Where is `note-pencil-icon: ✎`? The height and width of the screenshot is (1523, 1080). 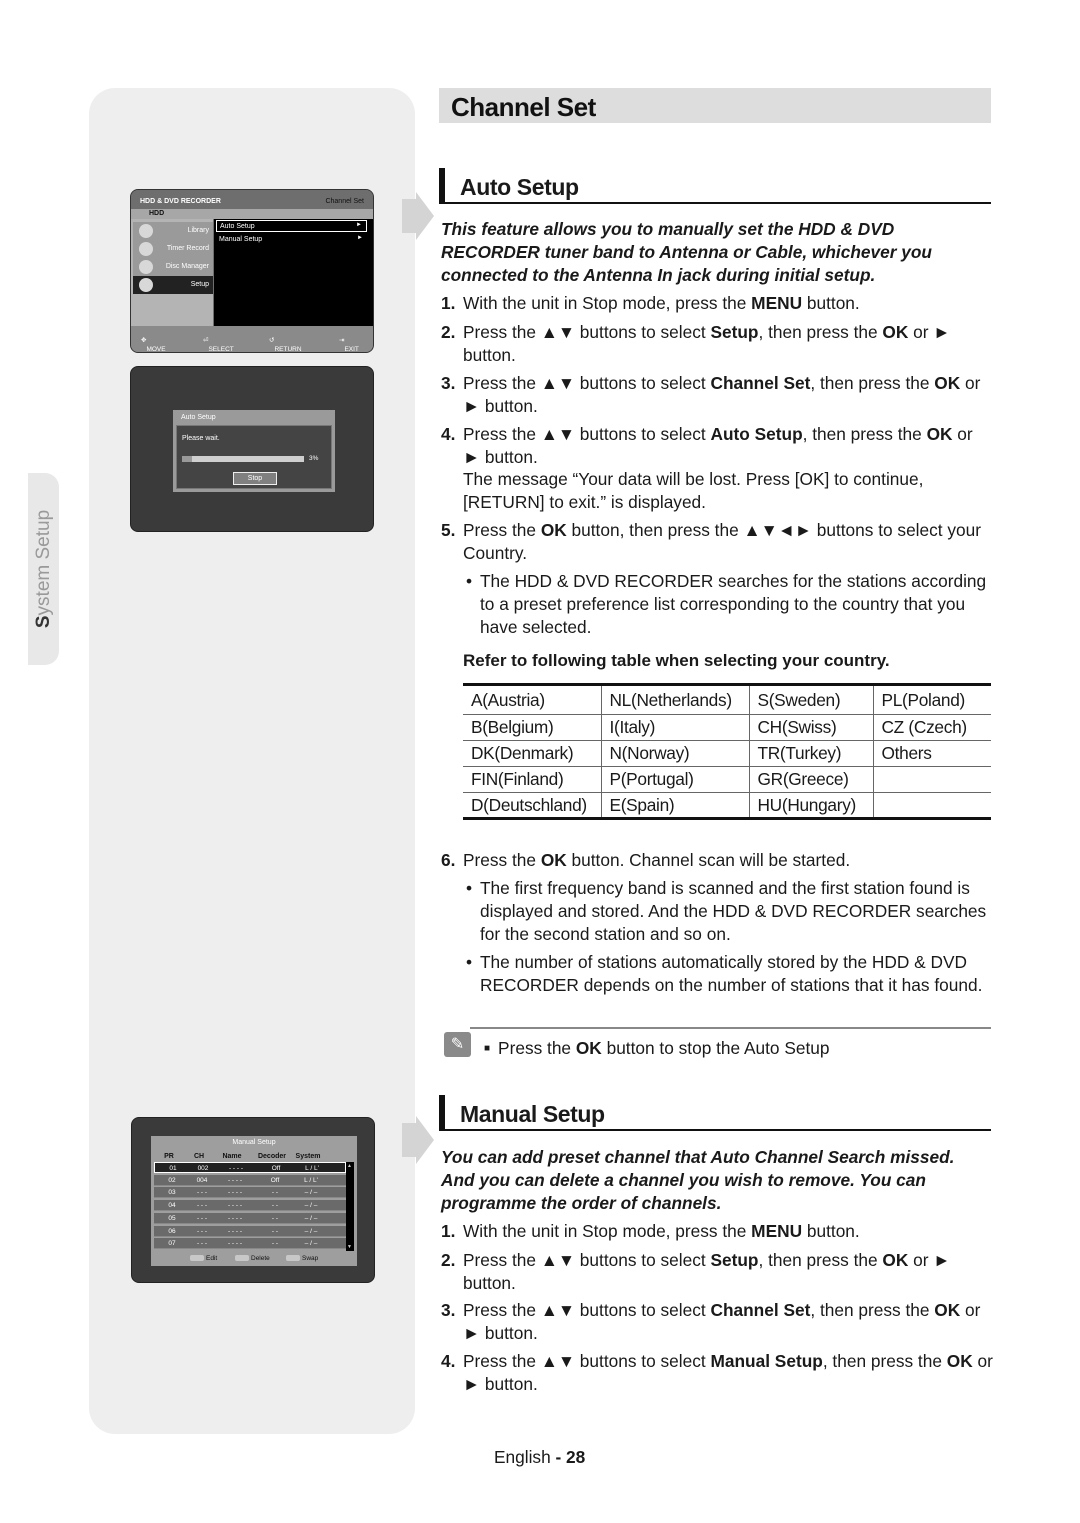
note-pencil-icon: ✎ is located at coordinates (457, 1044).